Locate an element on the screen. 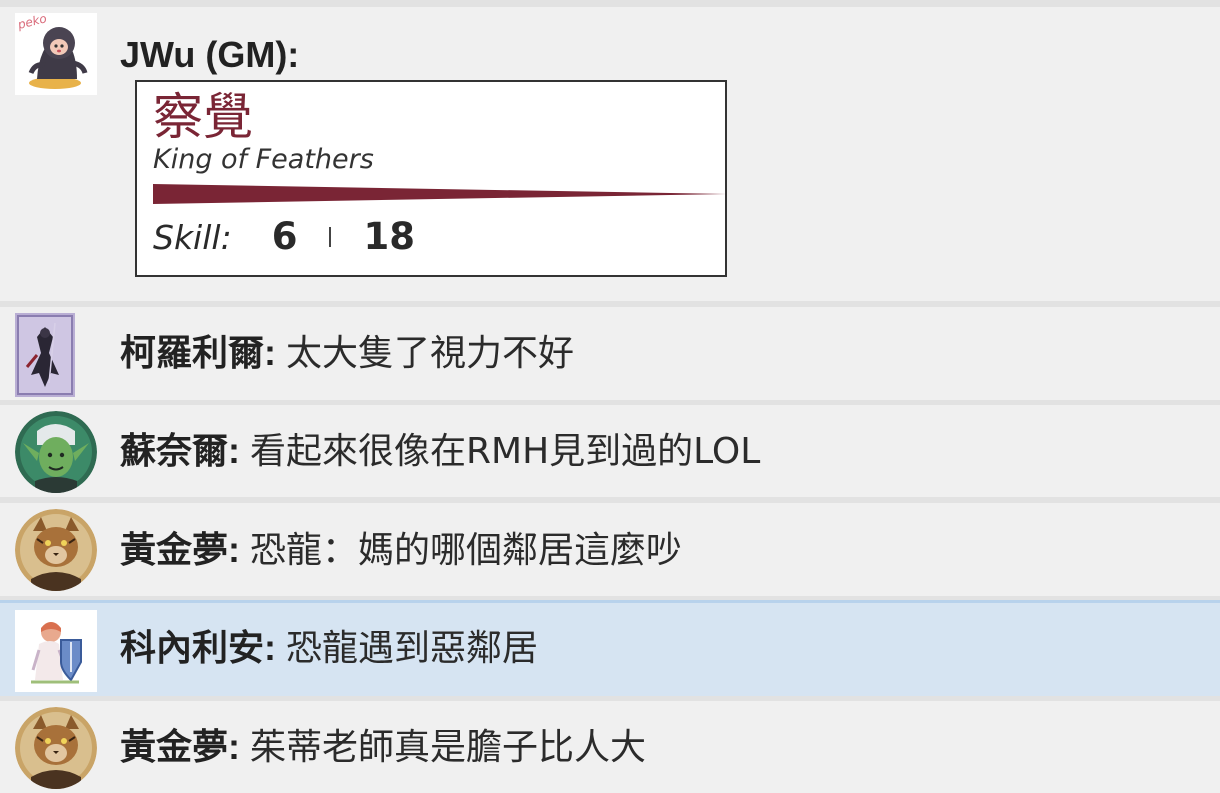 The image size is (1220, 793). chat-message: 黃金夢: 茱蒂老師真是膽子比人大 is located at coordinates (610, 747).